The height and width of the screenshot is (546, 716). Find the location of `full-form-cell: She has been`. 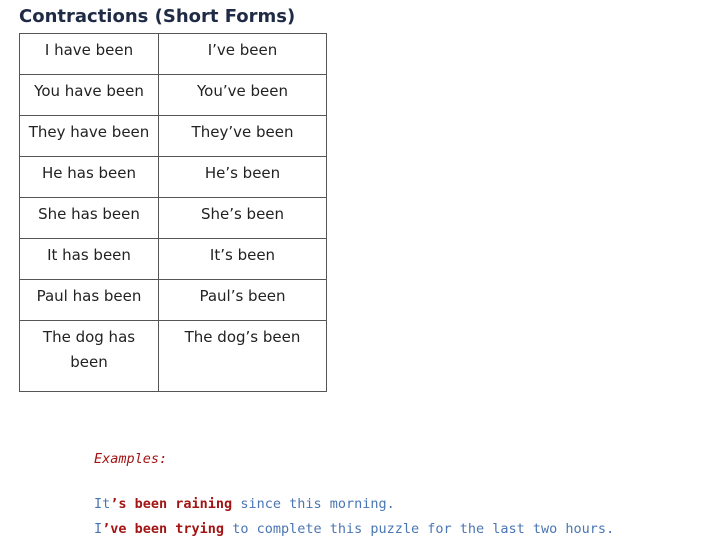

full-form-cell: She has been is located at coordinates (89, 218).